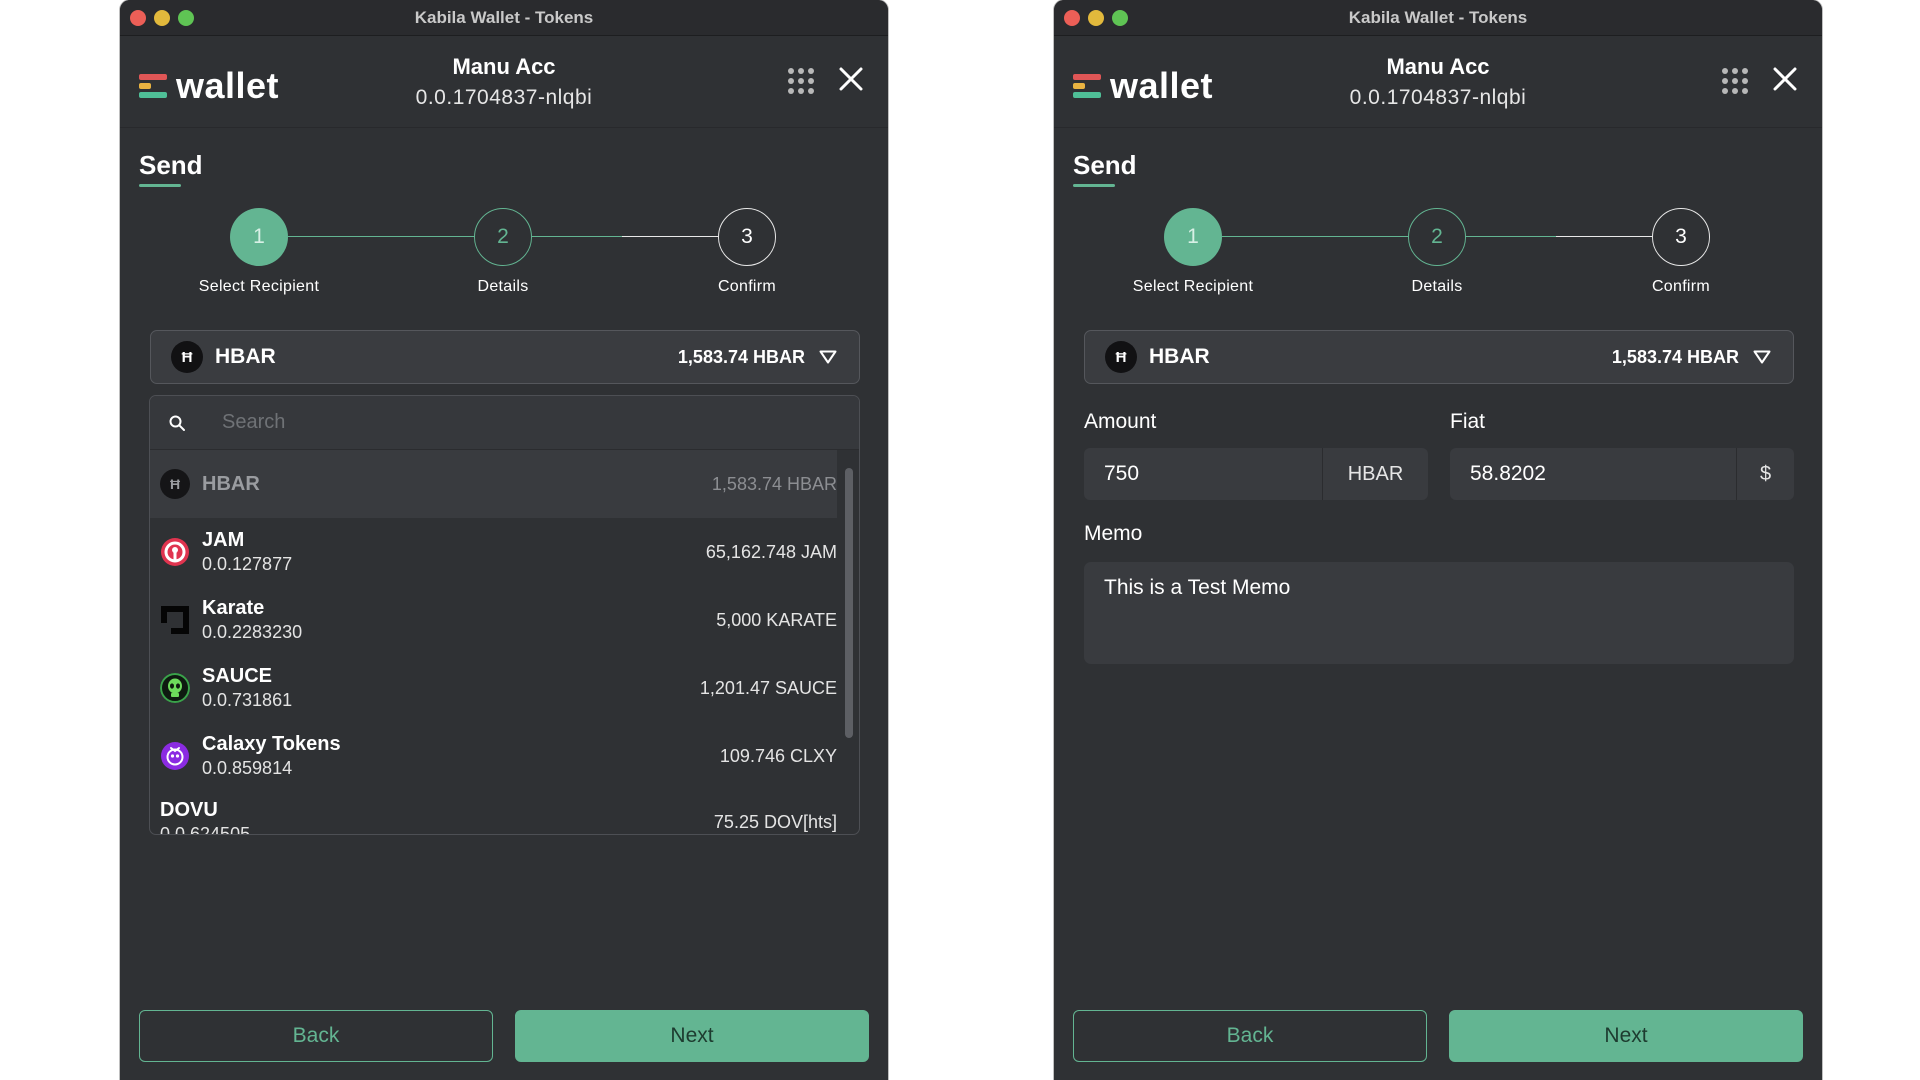 The width and height of the screenshot is (1920, 1080). I want to click on token-text: HBAR, so click(231, 484).